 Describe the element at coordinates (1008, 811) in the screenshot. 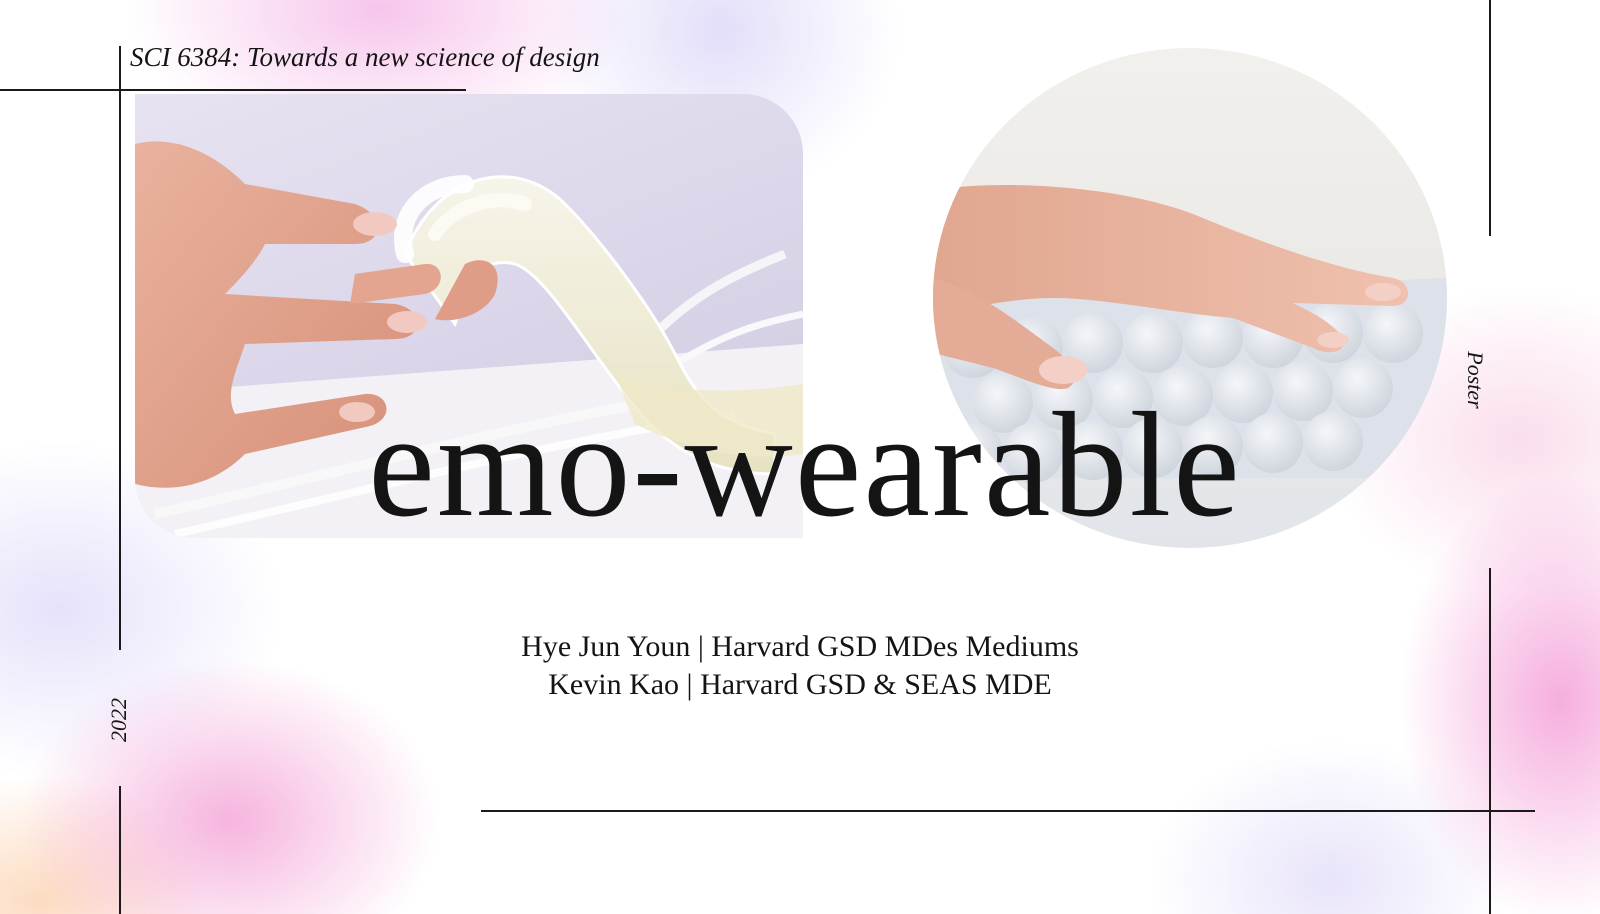

I see `frame-line-bottom` at that location.